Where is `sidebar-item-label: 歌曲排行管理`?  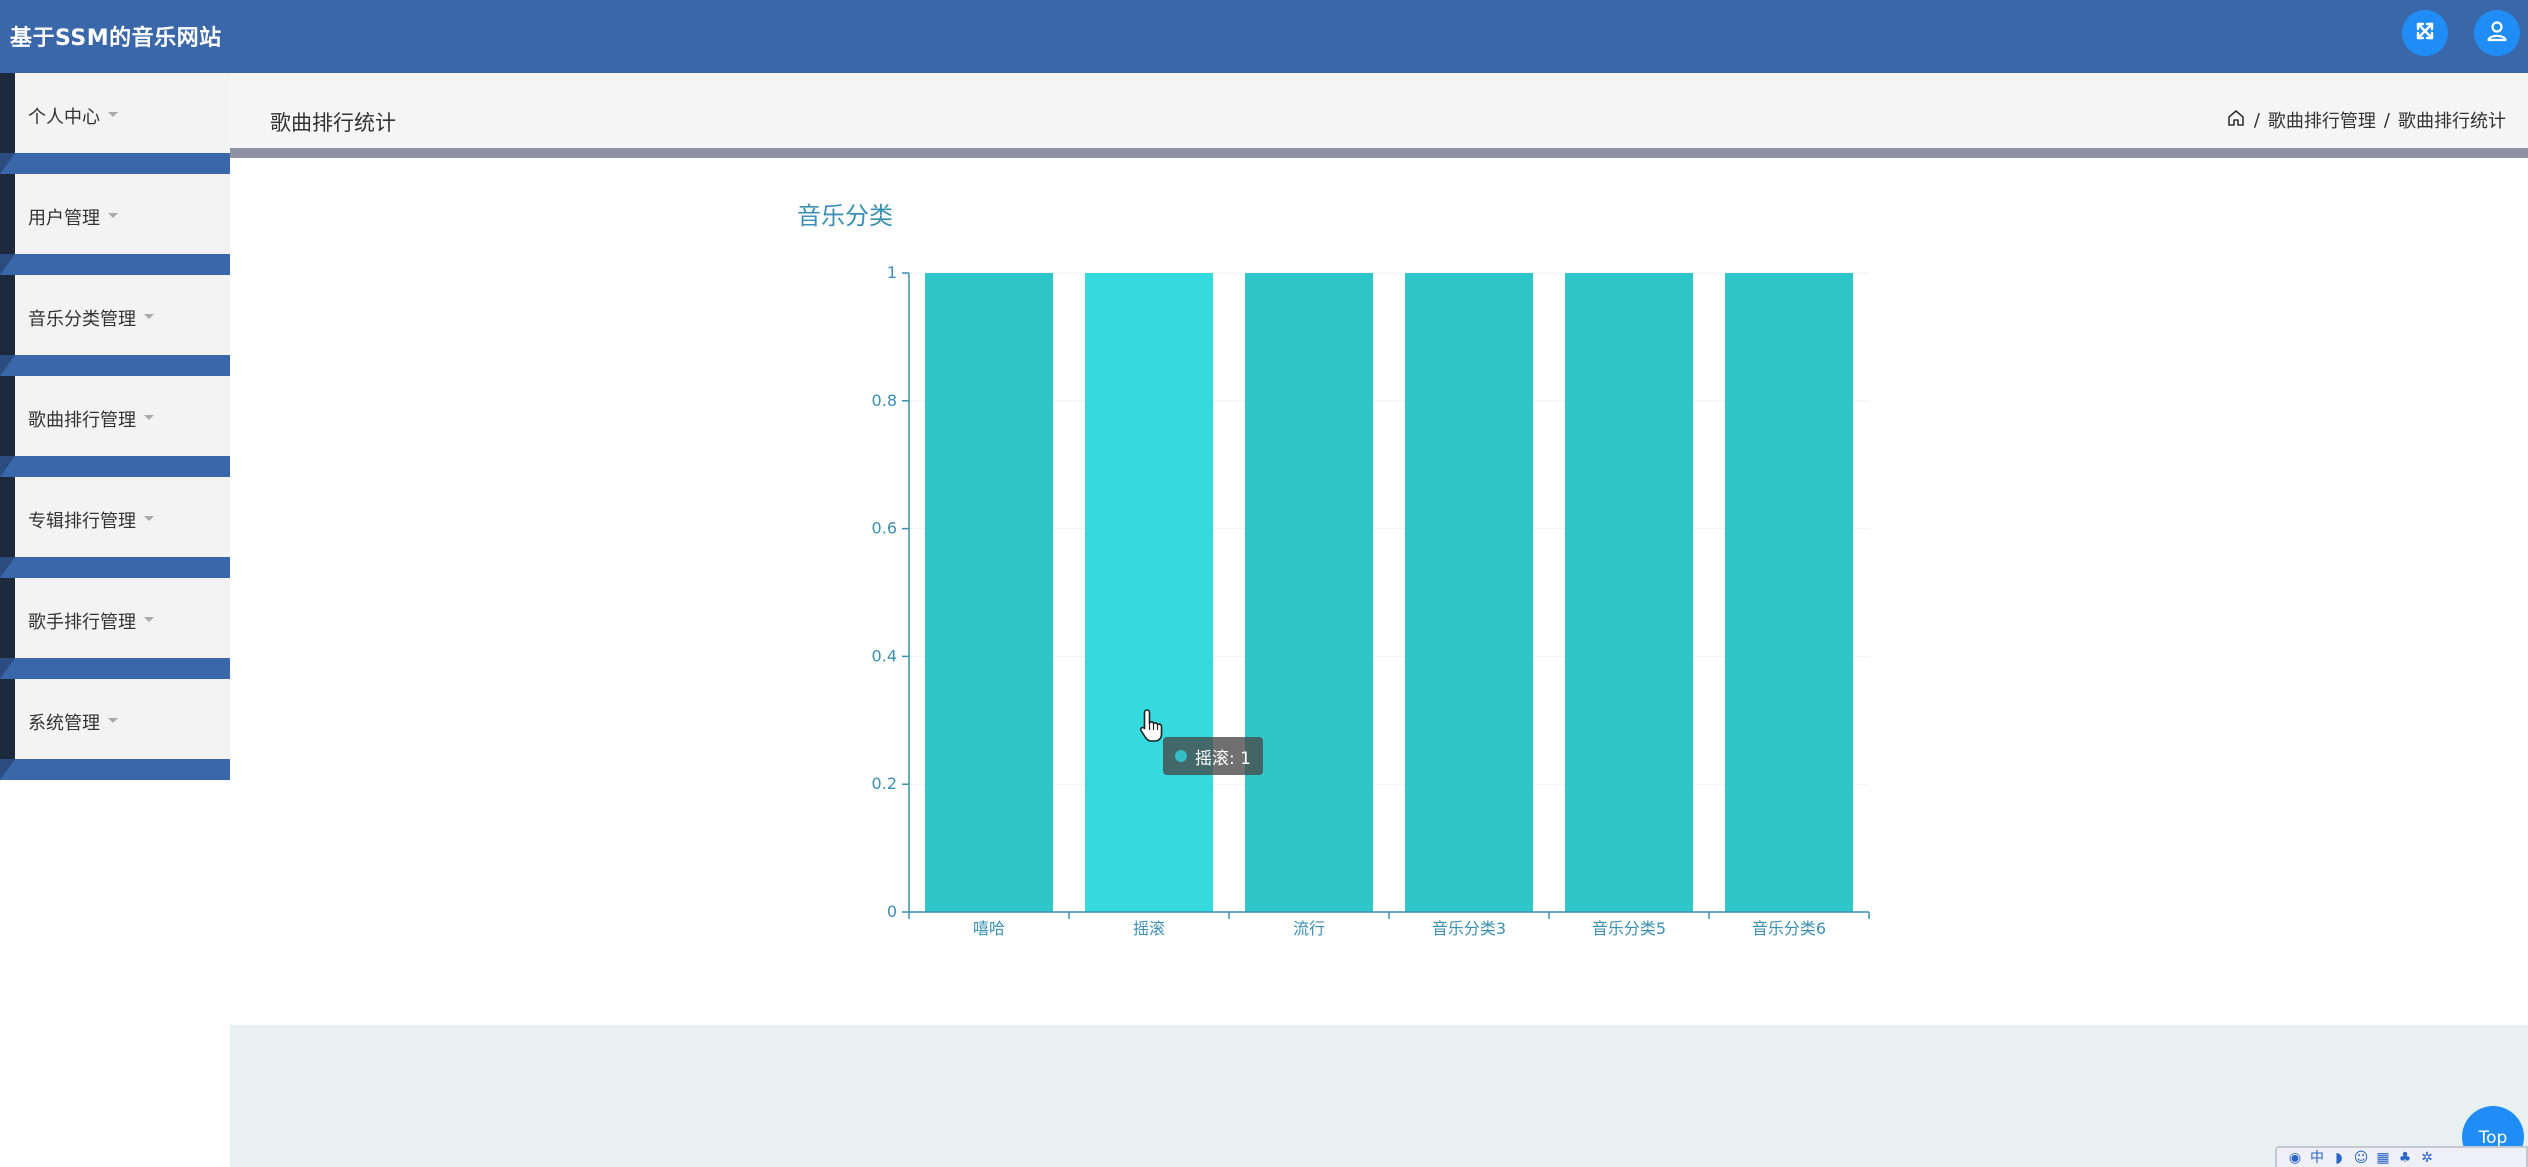 sidebar-item-label: 歌曲排行管理 is located at coordinates (82, 420).